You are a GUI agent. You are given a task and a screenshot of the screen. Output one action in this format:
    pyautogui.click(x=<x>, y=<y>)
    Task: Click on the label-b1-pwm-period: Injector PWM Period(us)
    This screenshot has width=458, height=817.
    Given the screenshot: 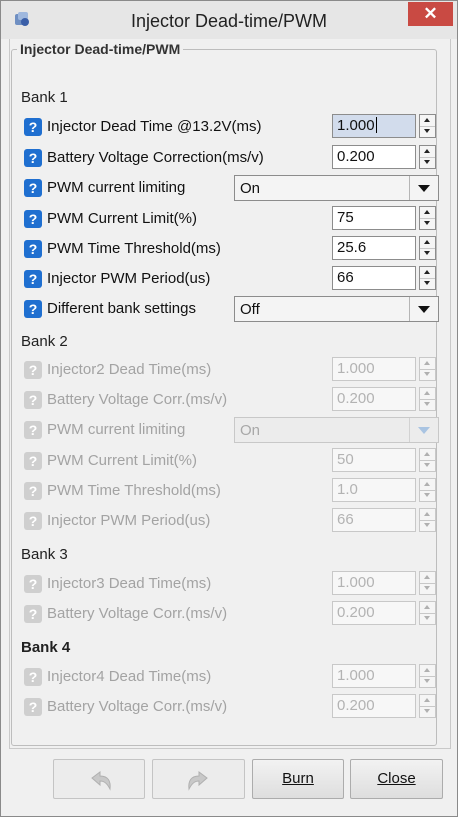 What is the action you would take?
    pyautogui.click(x=129, y=278)
    